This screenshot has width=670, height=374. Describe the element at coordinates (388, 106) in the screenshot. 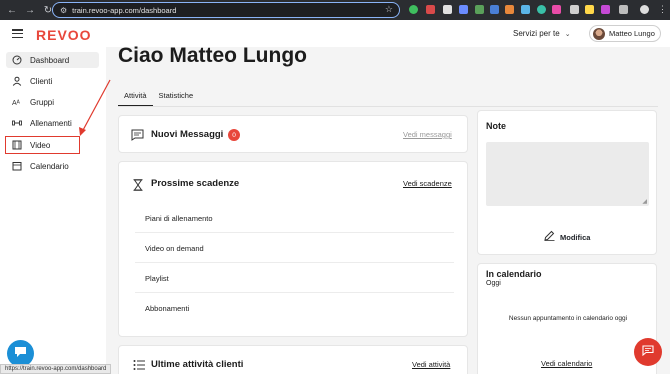

I see `tab-divider` at that location.